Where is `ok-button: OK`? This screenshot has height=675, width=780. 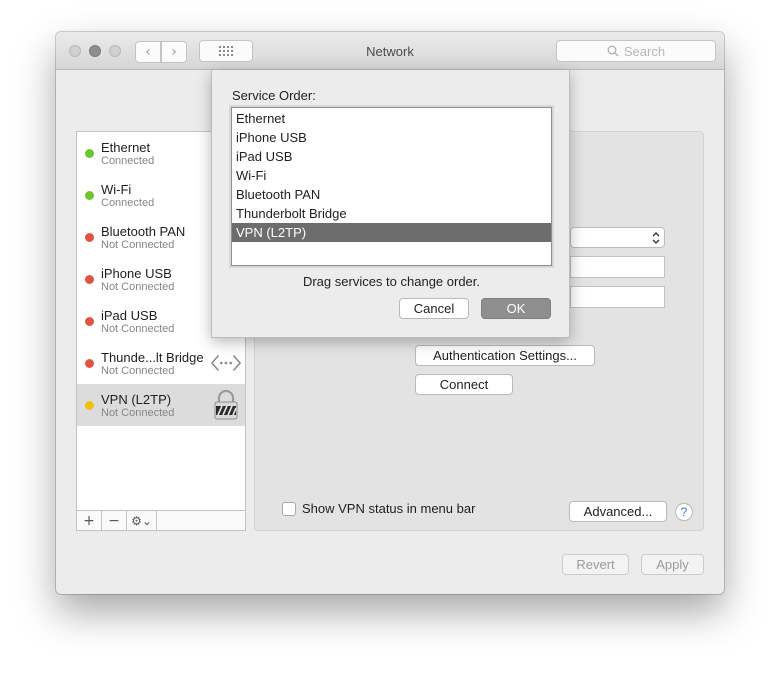 ok-button: OK is located at coordinates (516, 308).